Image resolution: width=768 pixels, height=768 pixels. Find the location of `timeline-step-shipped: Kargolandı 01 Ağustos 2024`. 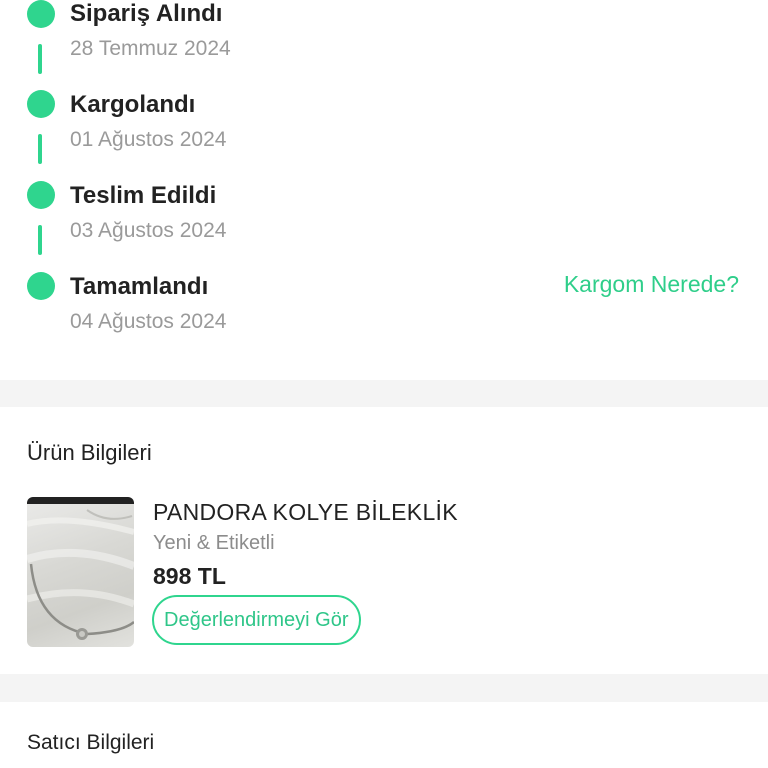

timeline-step-shipped: Kargolandı 01 Ağustos 2024 is located at coordinates (384, 125).